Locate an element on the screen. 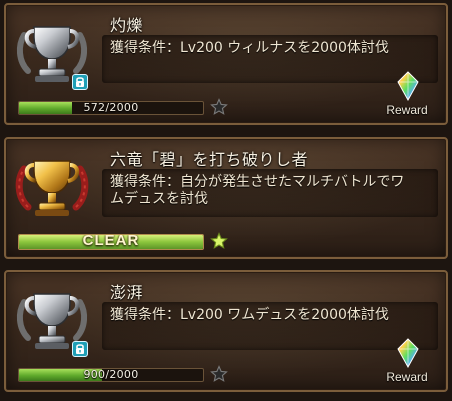  achievement-condition: 獲得条件：自分が発生させたマルチバトルでワムデュスを討伐 is located at coordinates (257, 190).